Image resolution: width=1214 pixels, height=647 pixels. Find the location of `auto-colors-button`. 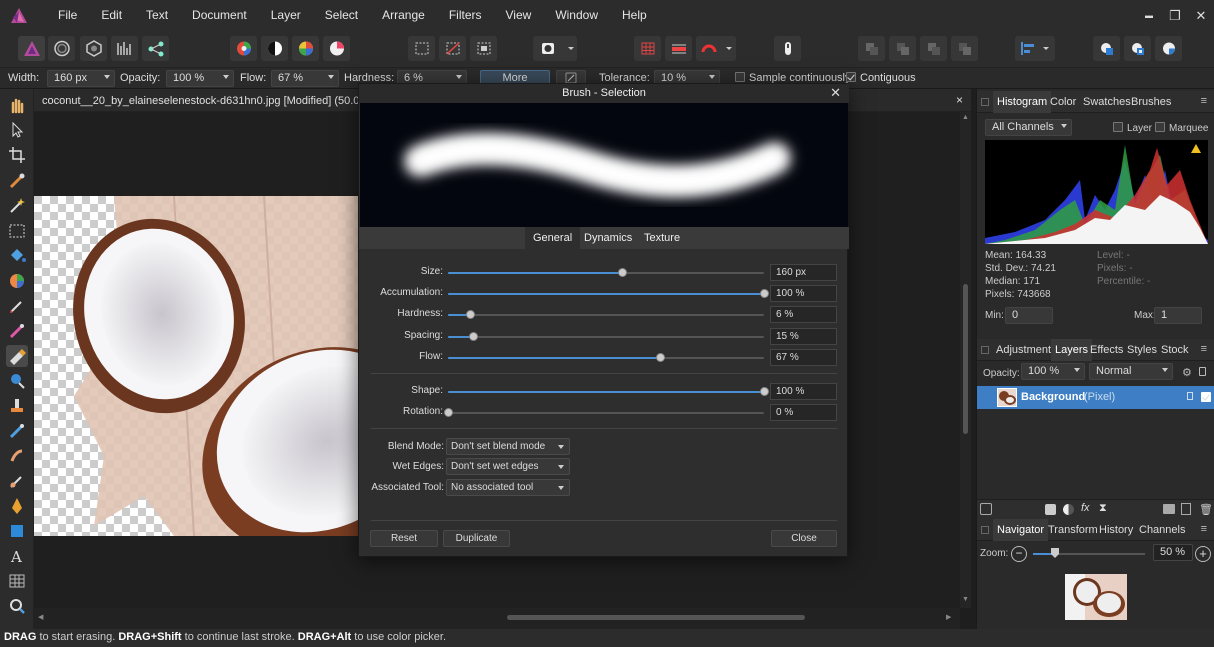

auto-colors-button is located at coordinates (305, 48).